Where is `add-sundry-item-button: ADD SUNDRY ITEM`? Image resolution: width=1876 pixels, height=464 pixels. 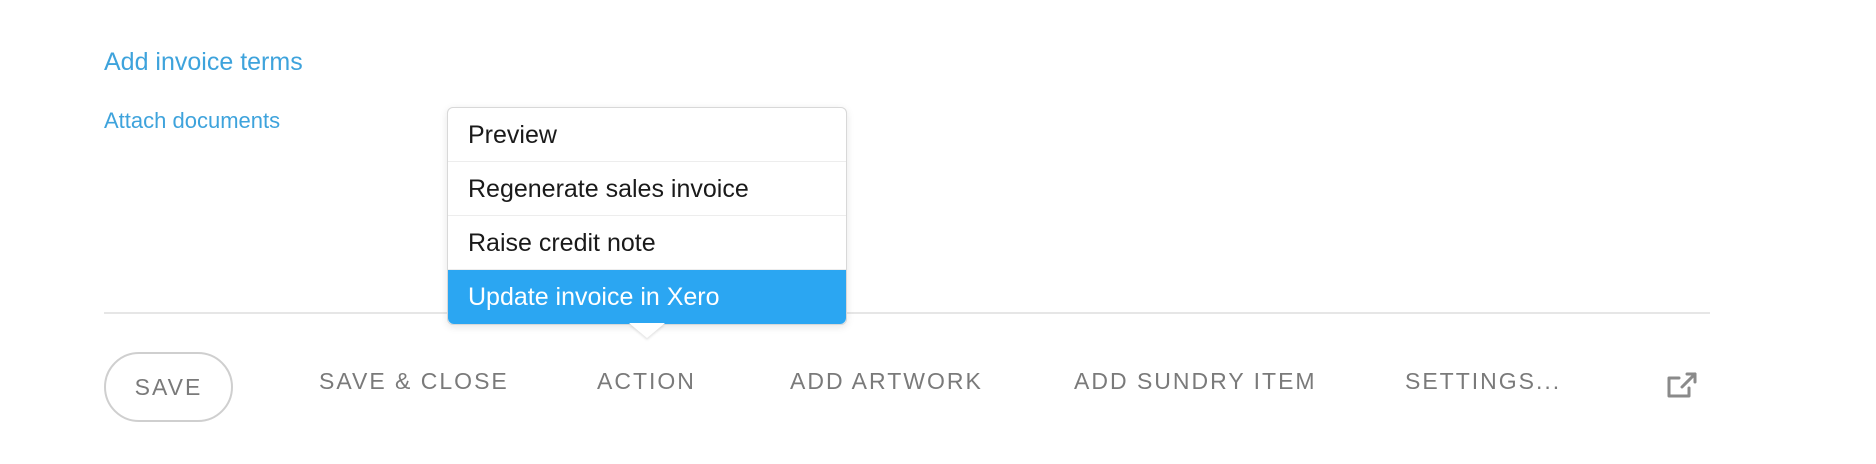 add-sundry-item-button: ADD SUNDRY ITEM is located at coordinates (1195, 381).